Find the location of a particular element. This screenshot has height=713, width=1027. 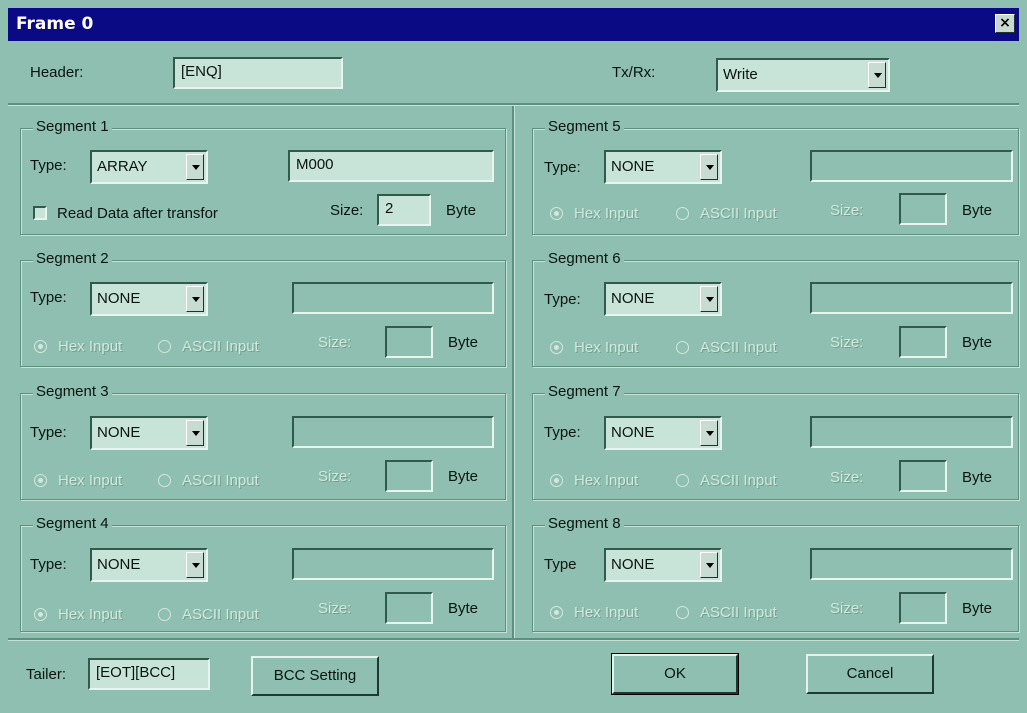

segment-4-unit: Byte is located at coordinates (463, 608).